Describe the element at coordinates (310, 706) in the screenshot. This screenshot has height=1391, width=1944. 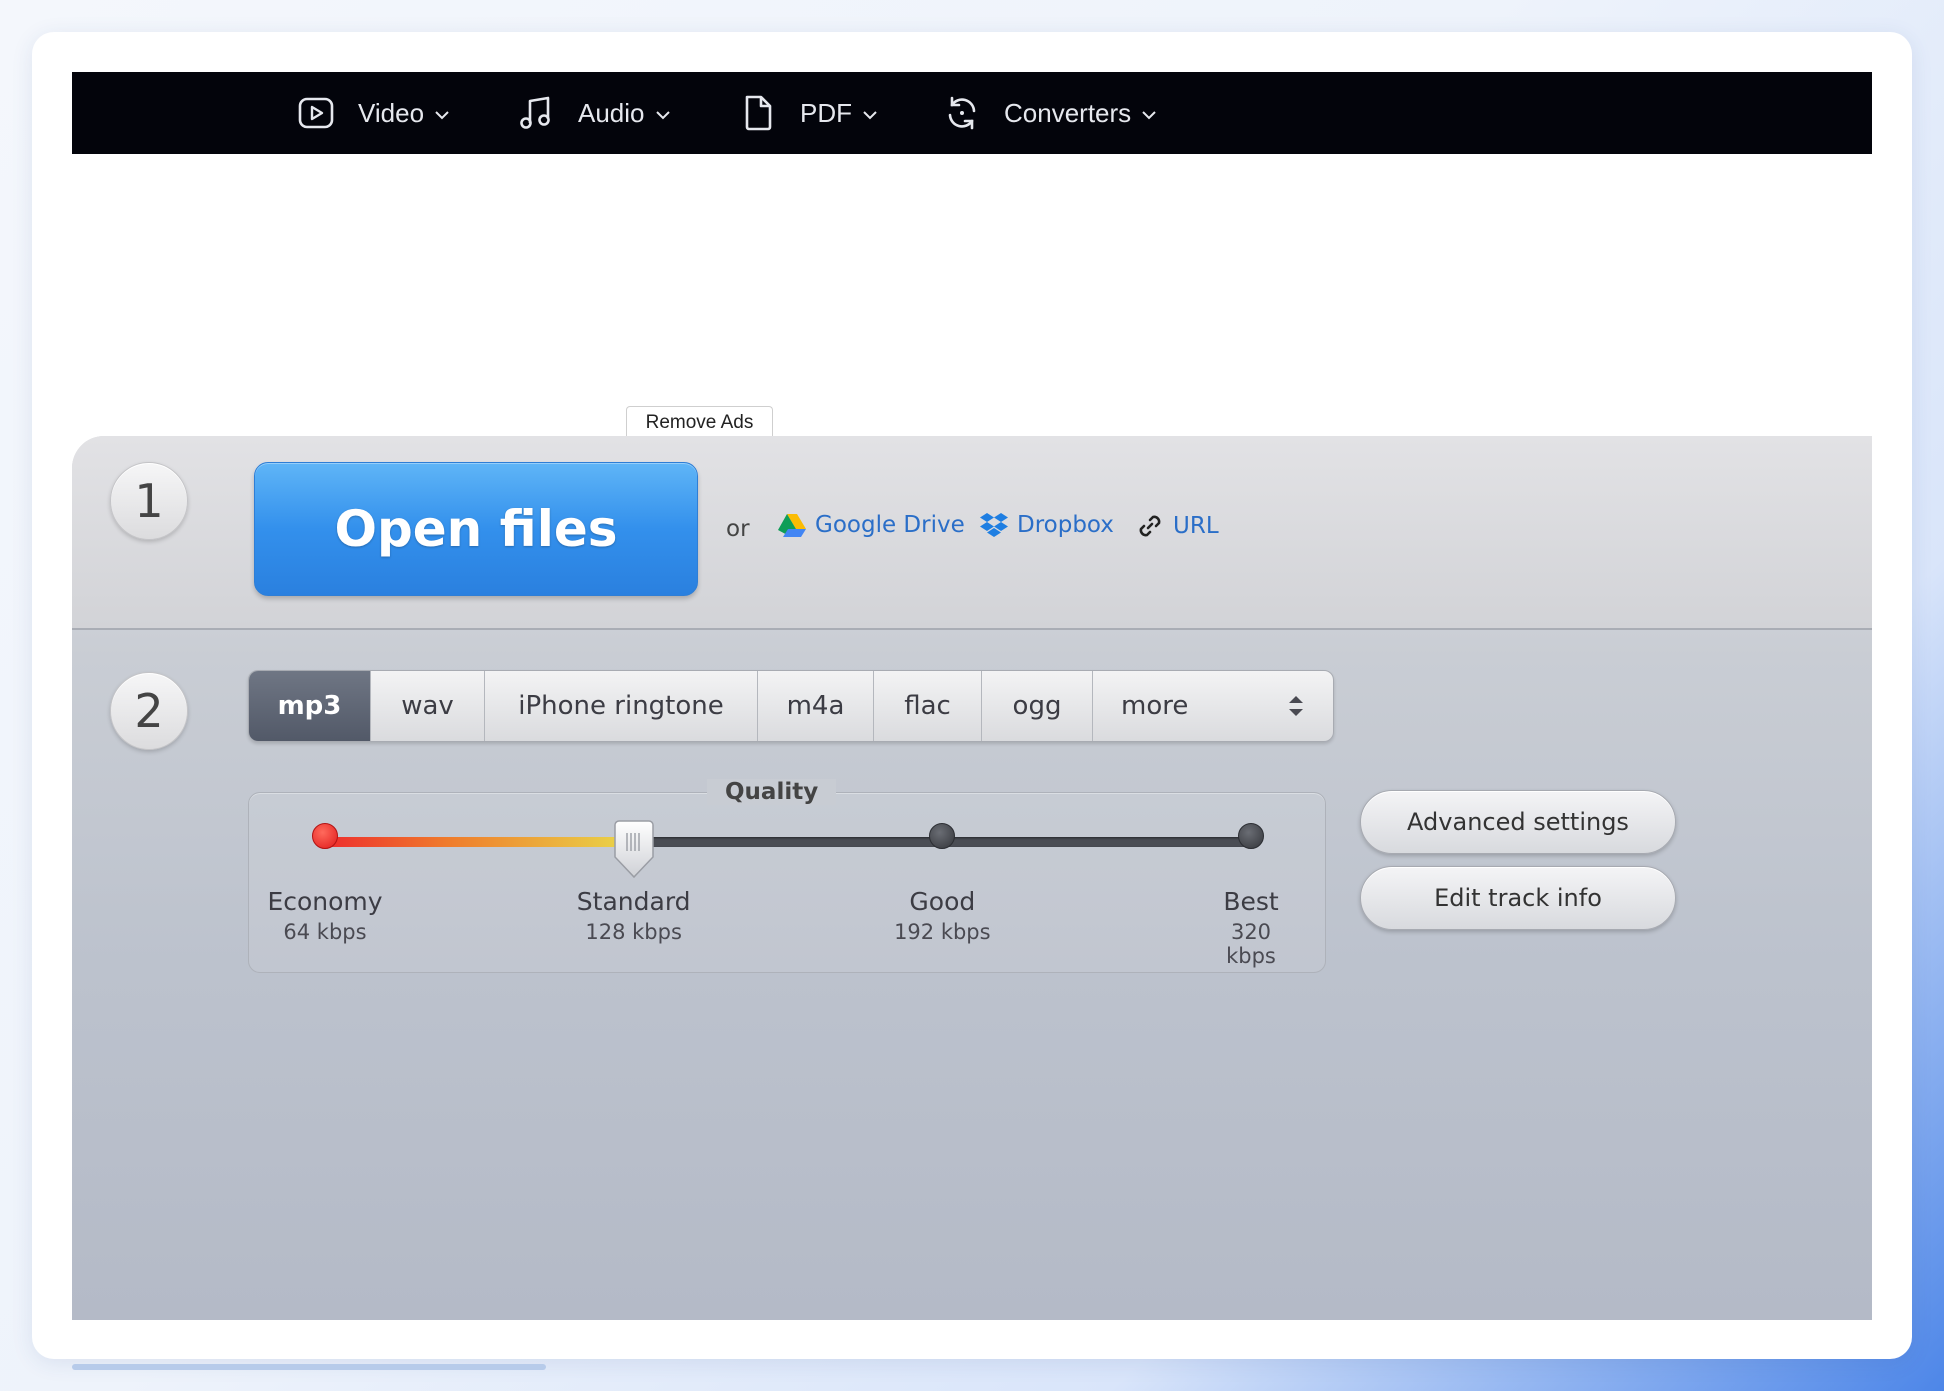
I see `format-mp3: mp3` at that location.